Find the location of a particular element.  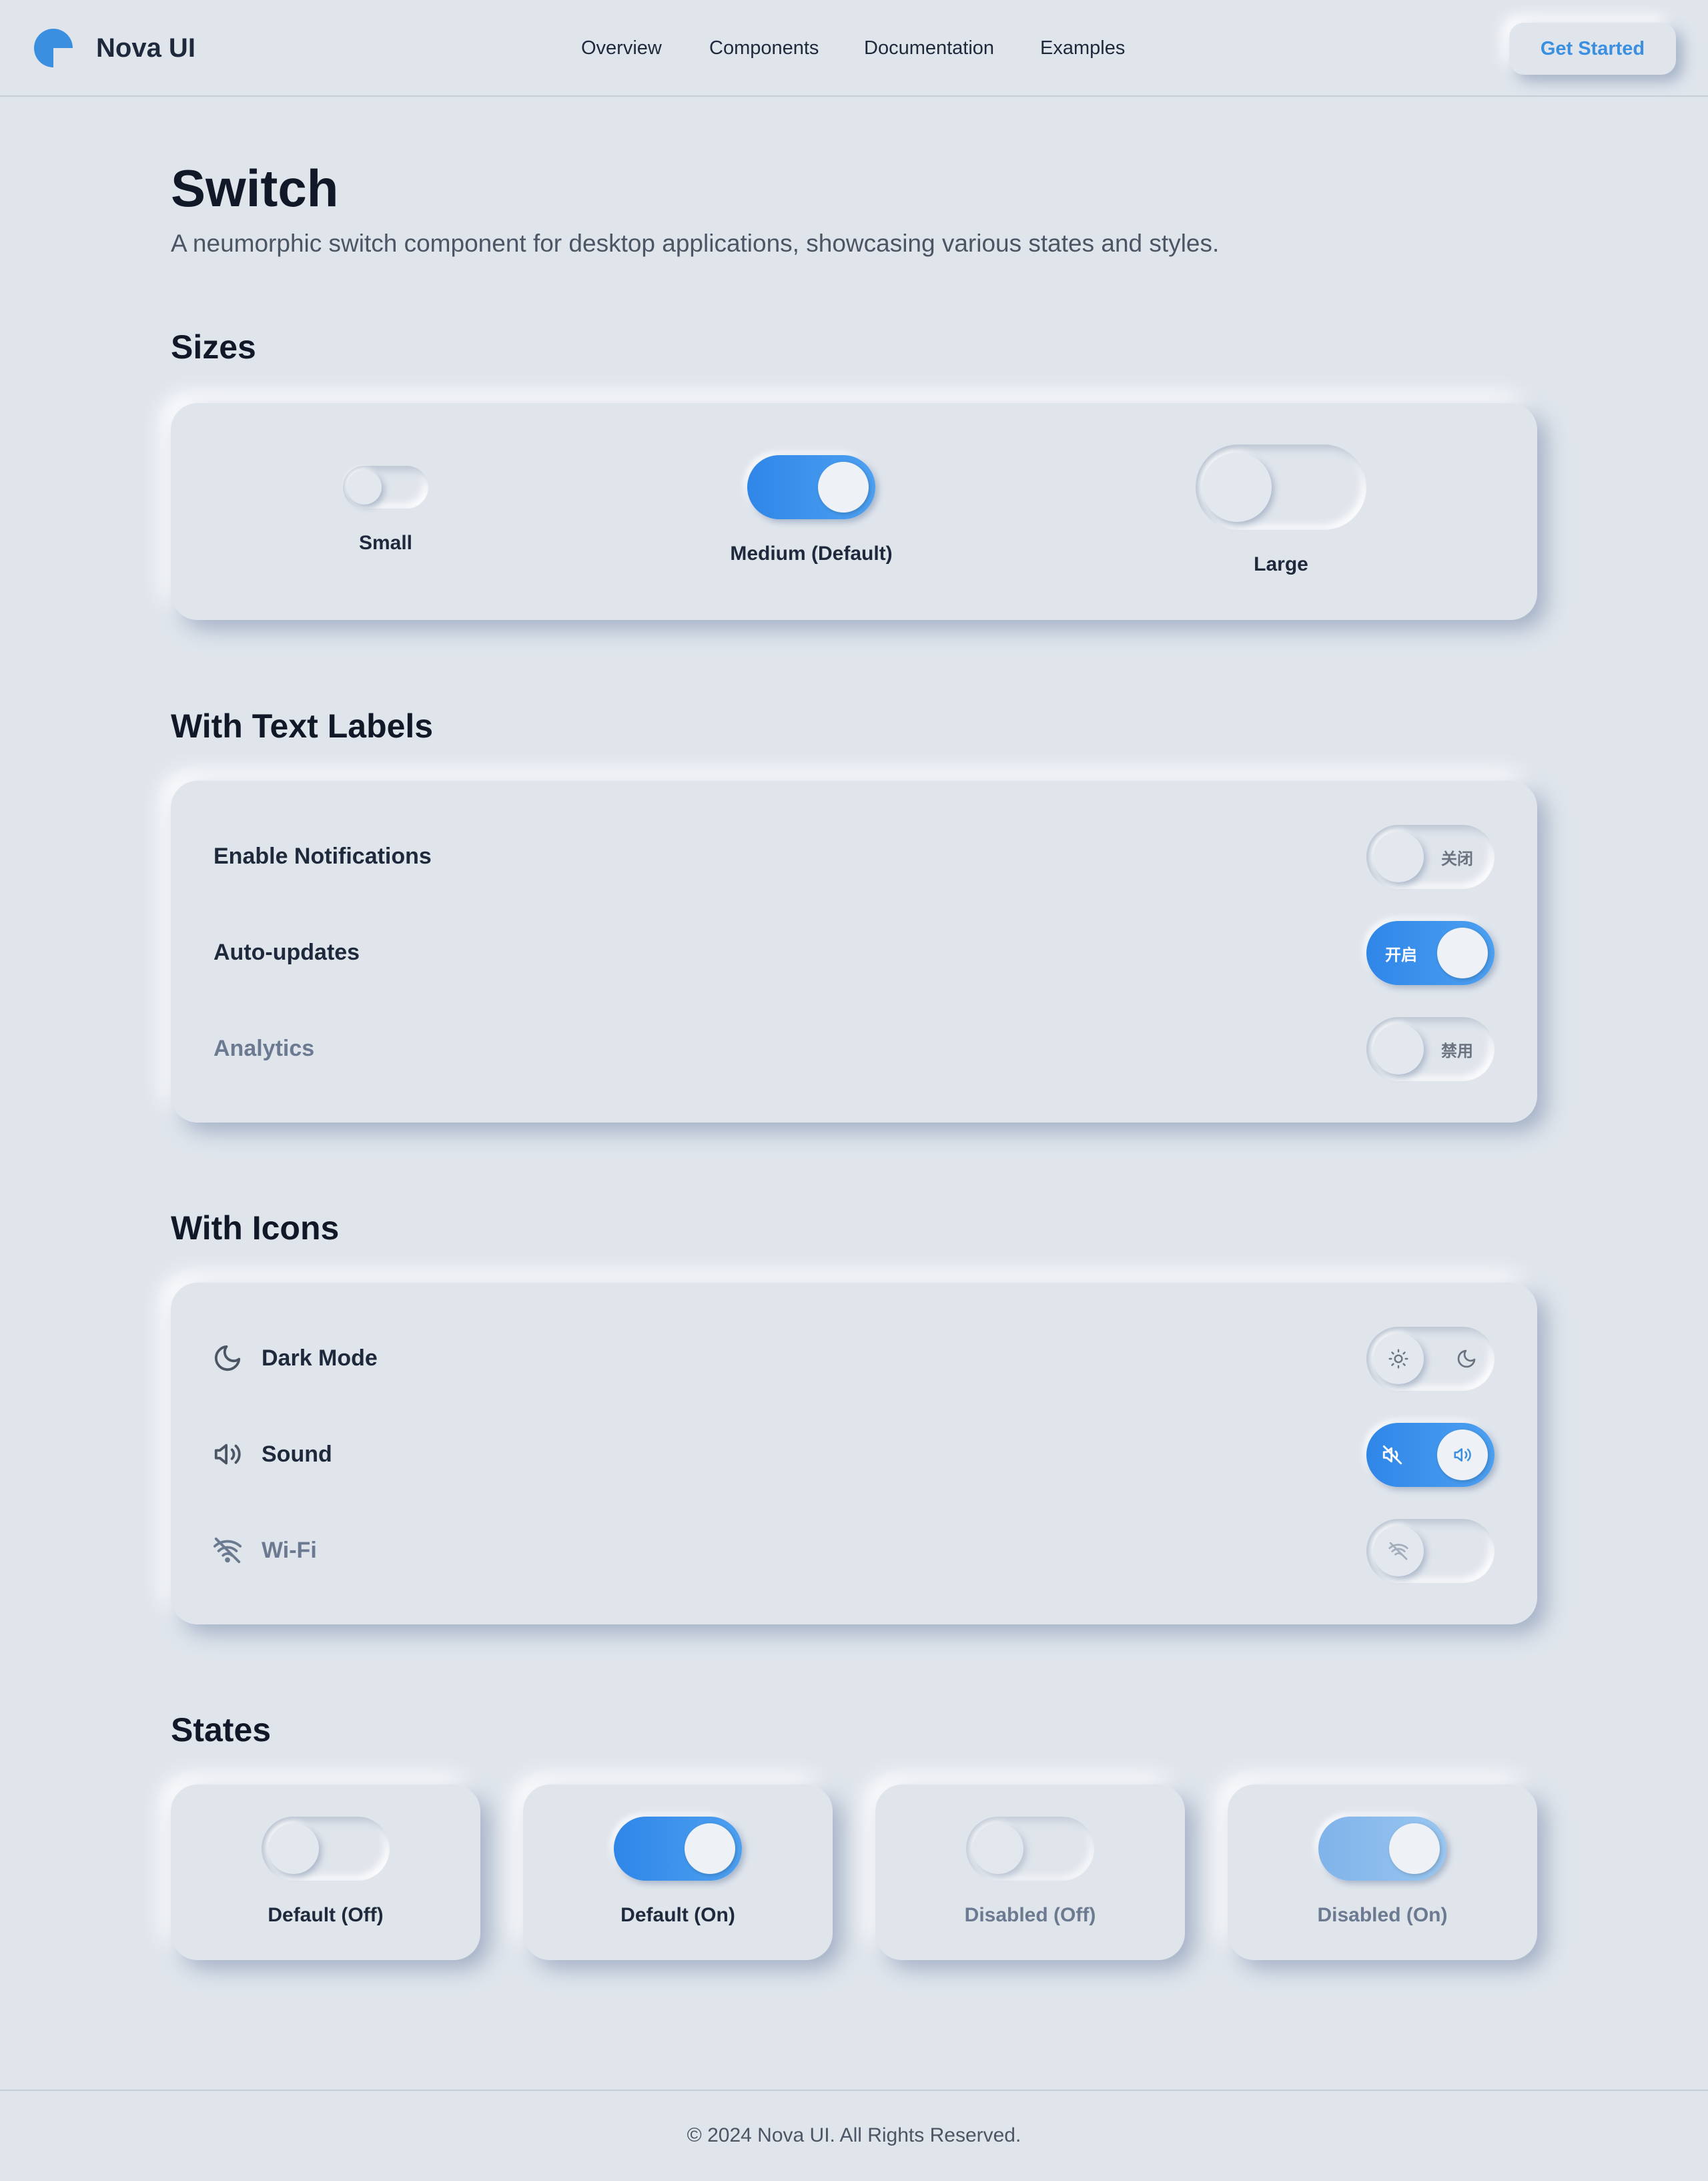

wifi-switch is located at coordinates (1430, 1551).